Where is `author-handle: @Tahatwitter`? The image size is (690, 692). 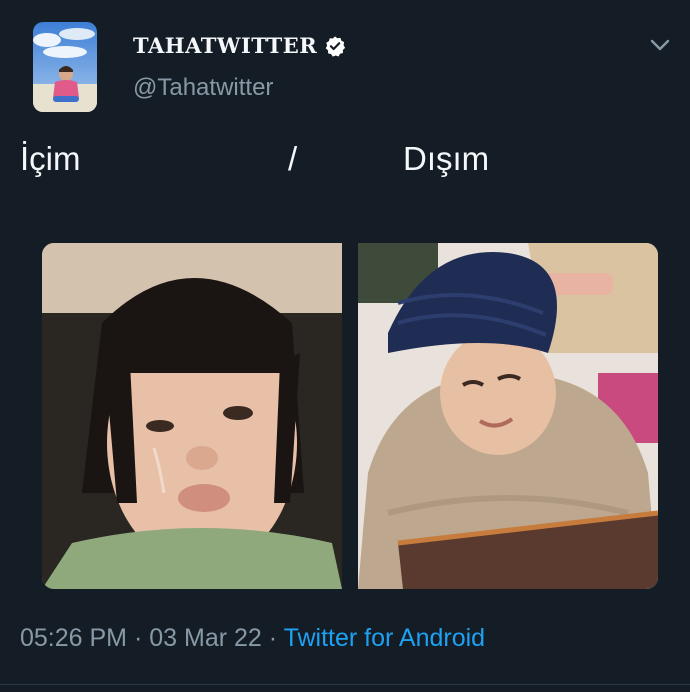
author-handle: @Tahatwitter is located at coordinates (203, 88).